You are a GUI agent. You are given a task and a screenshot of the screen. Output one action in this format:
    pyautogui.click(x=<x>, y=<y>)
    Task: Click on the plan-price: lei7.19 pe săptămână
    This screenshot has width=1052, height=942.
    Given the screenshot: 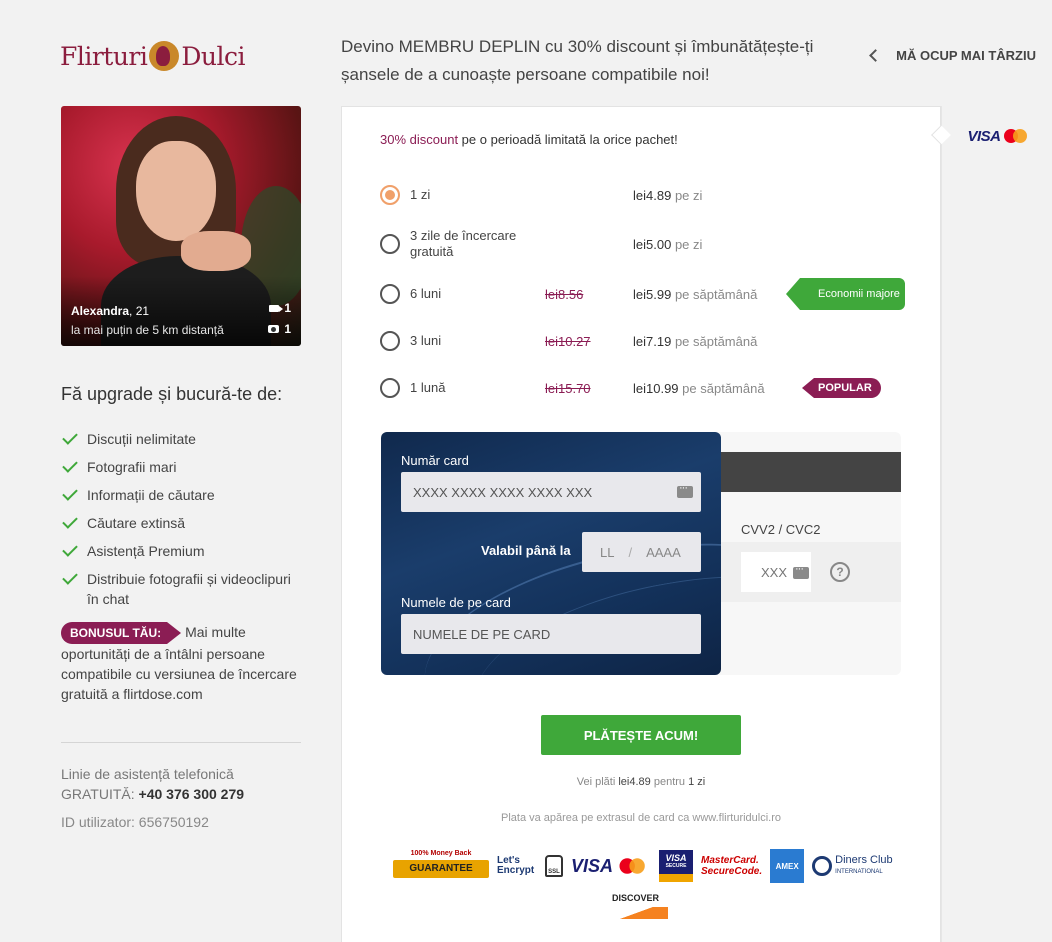 What is the action you would take?
    pyautogui.click(x=695, y=341)
    